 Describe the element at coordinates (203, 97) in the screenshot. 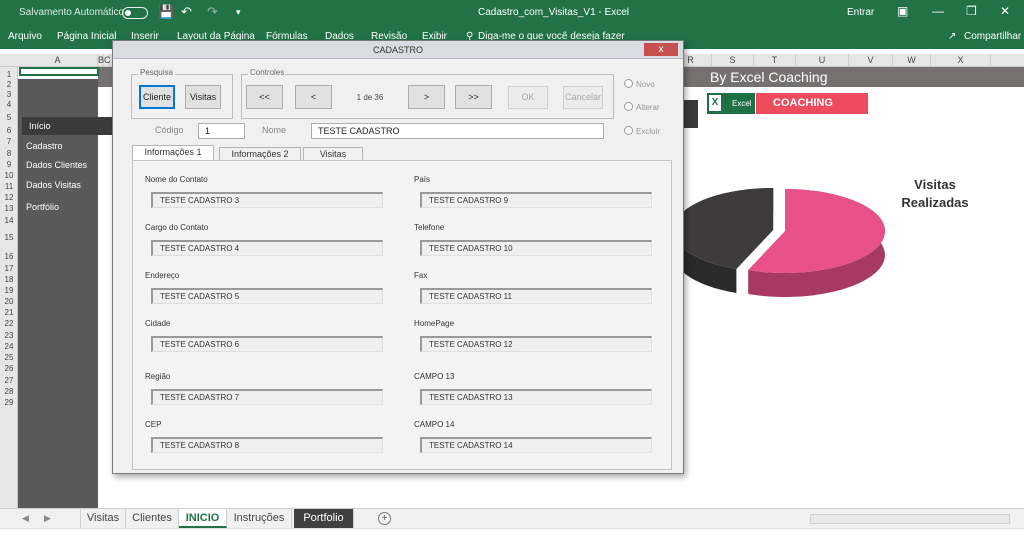

I see `visitas-button: Visitas` at that location.